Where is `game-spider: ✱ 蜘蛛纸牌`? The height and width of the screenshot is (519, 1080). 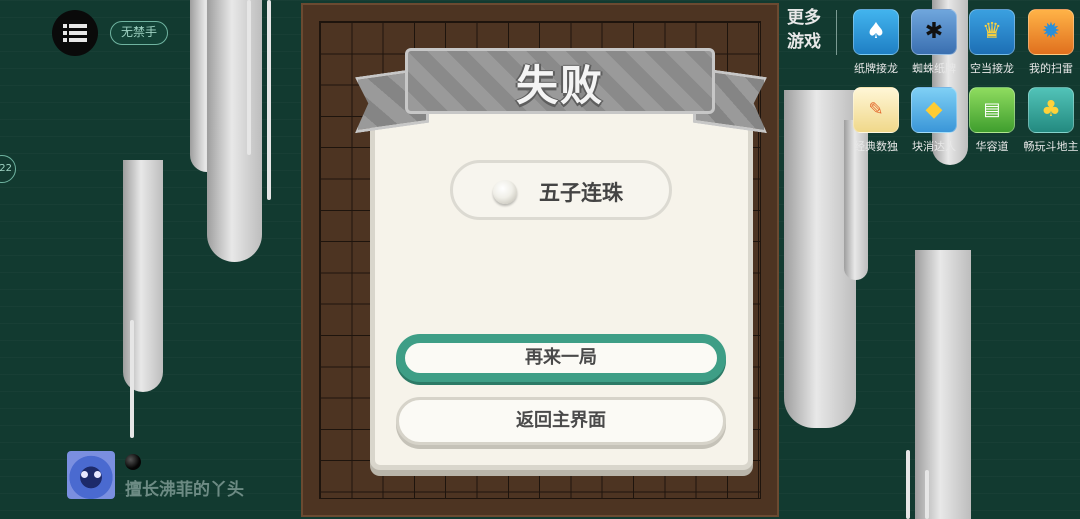 game-spider: ✱ 蜘蛛纸牌 is located at coordinates (934, 42).